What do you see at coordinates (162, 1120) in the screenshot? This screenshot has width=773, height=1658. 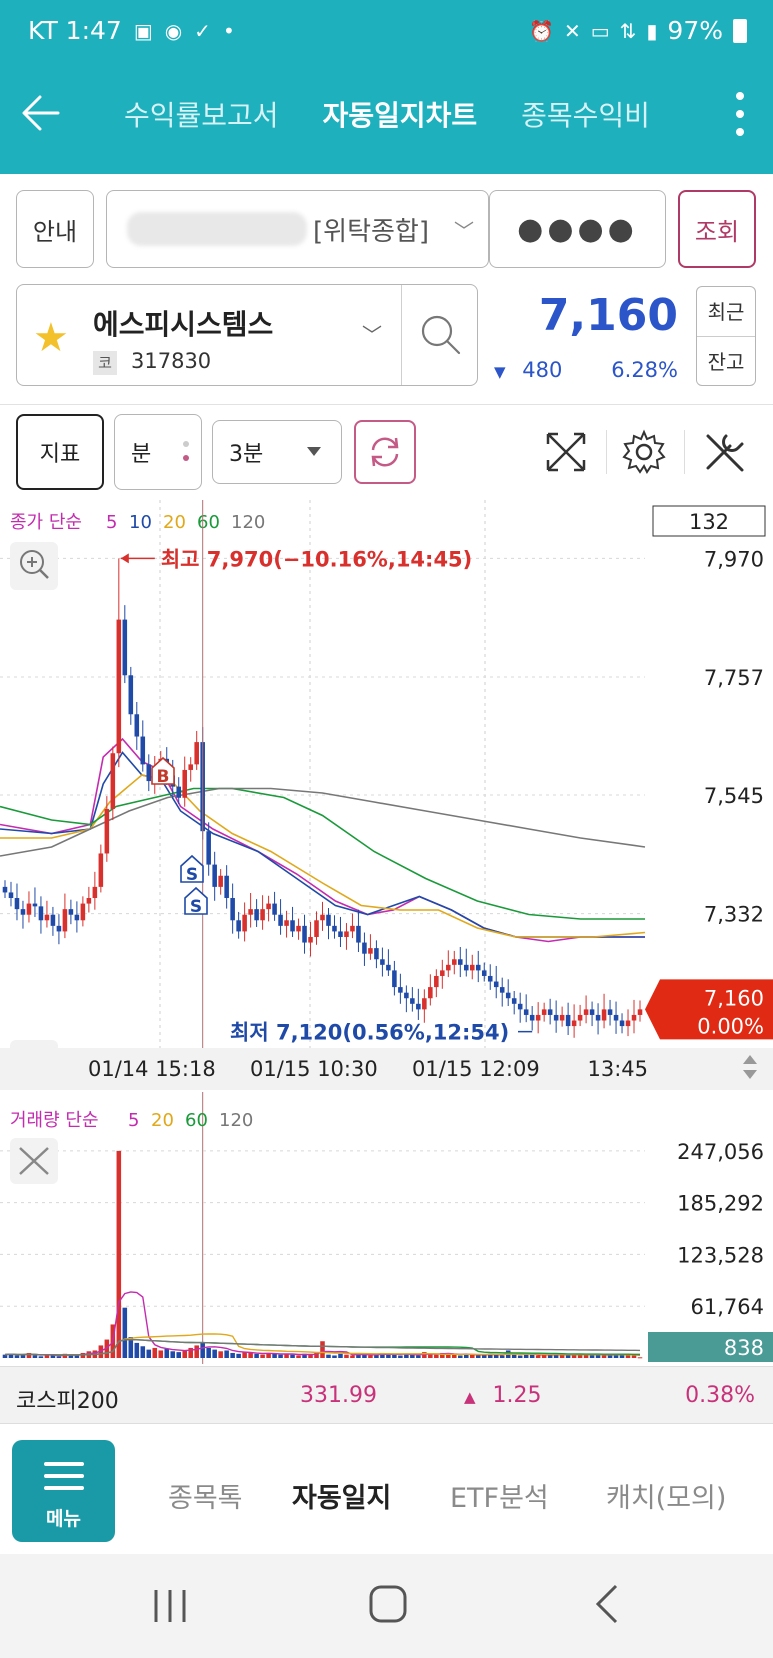 I see `volume-legend-period: 20` at bounding box center [162, 1120].